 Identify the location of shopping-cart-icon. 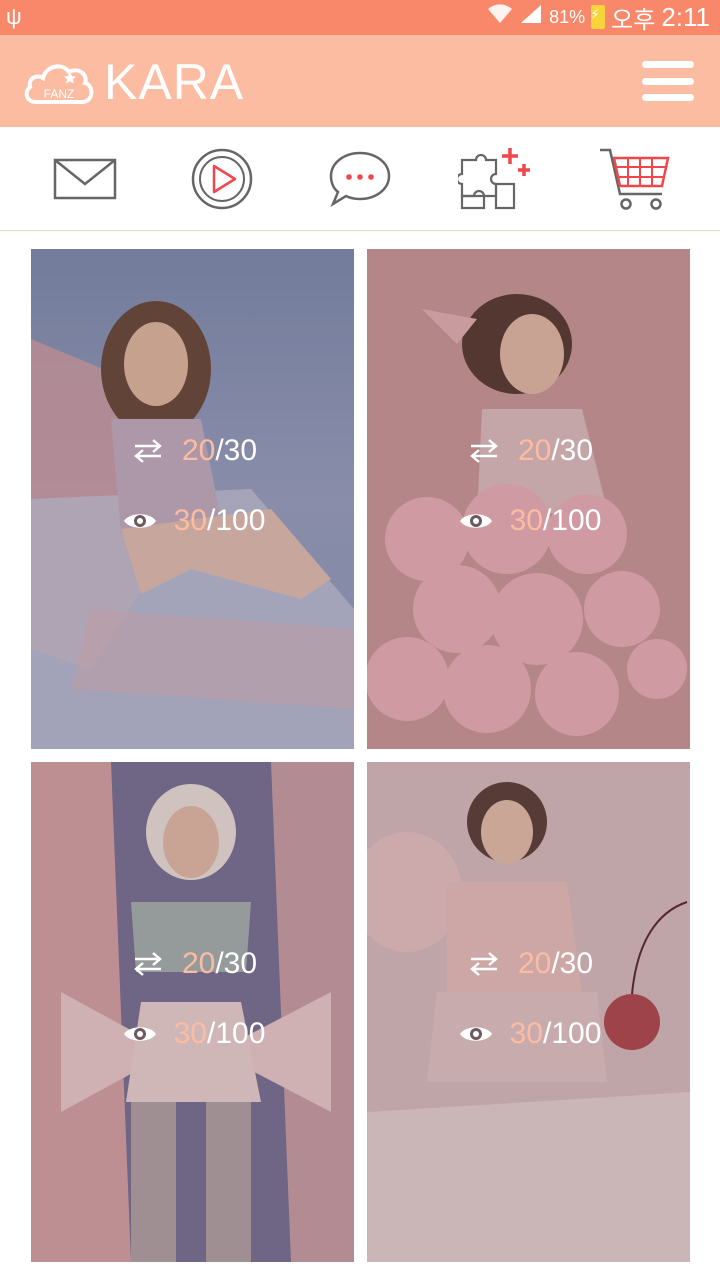
(635, 179).